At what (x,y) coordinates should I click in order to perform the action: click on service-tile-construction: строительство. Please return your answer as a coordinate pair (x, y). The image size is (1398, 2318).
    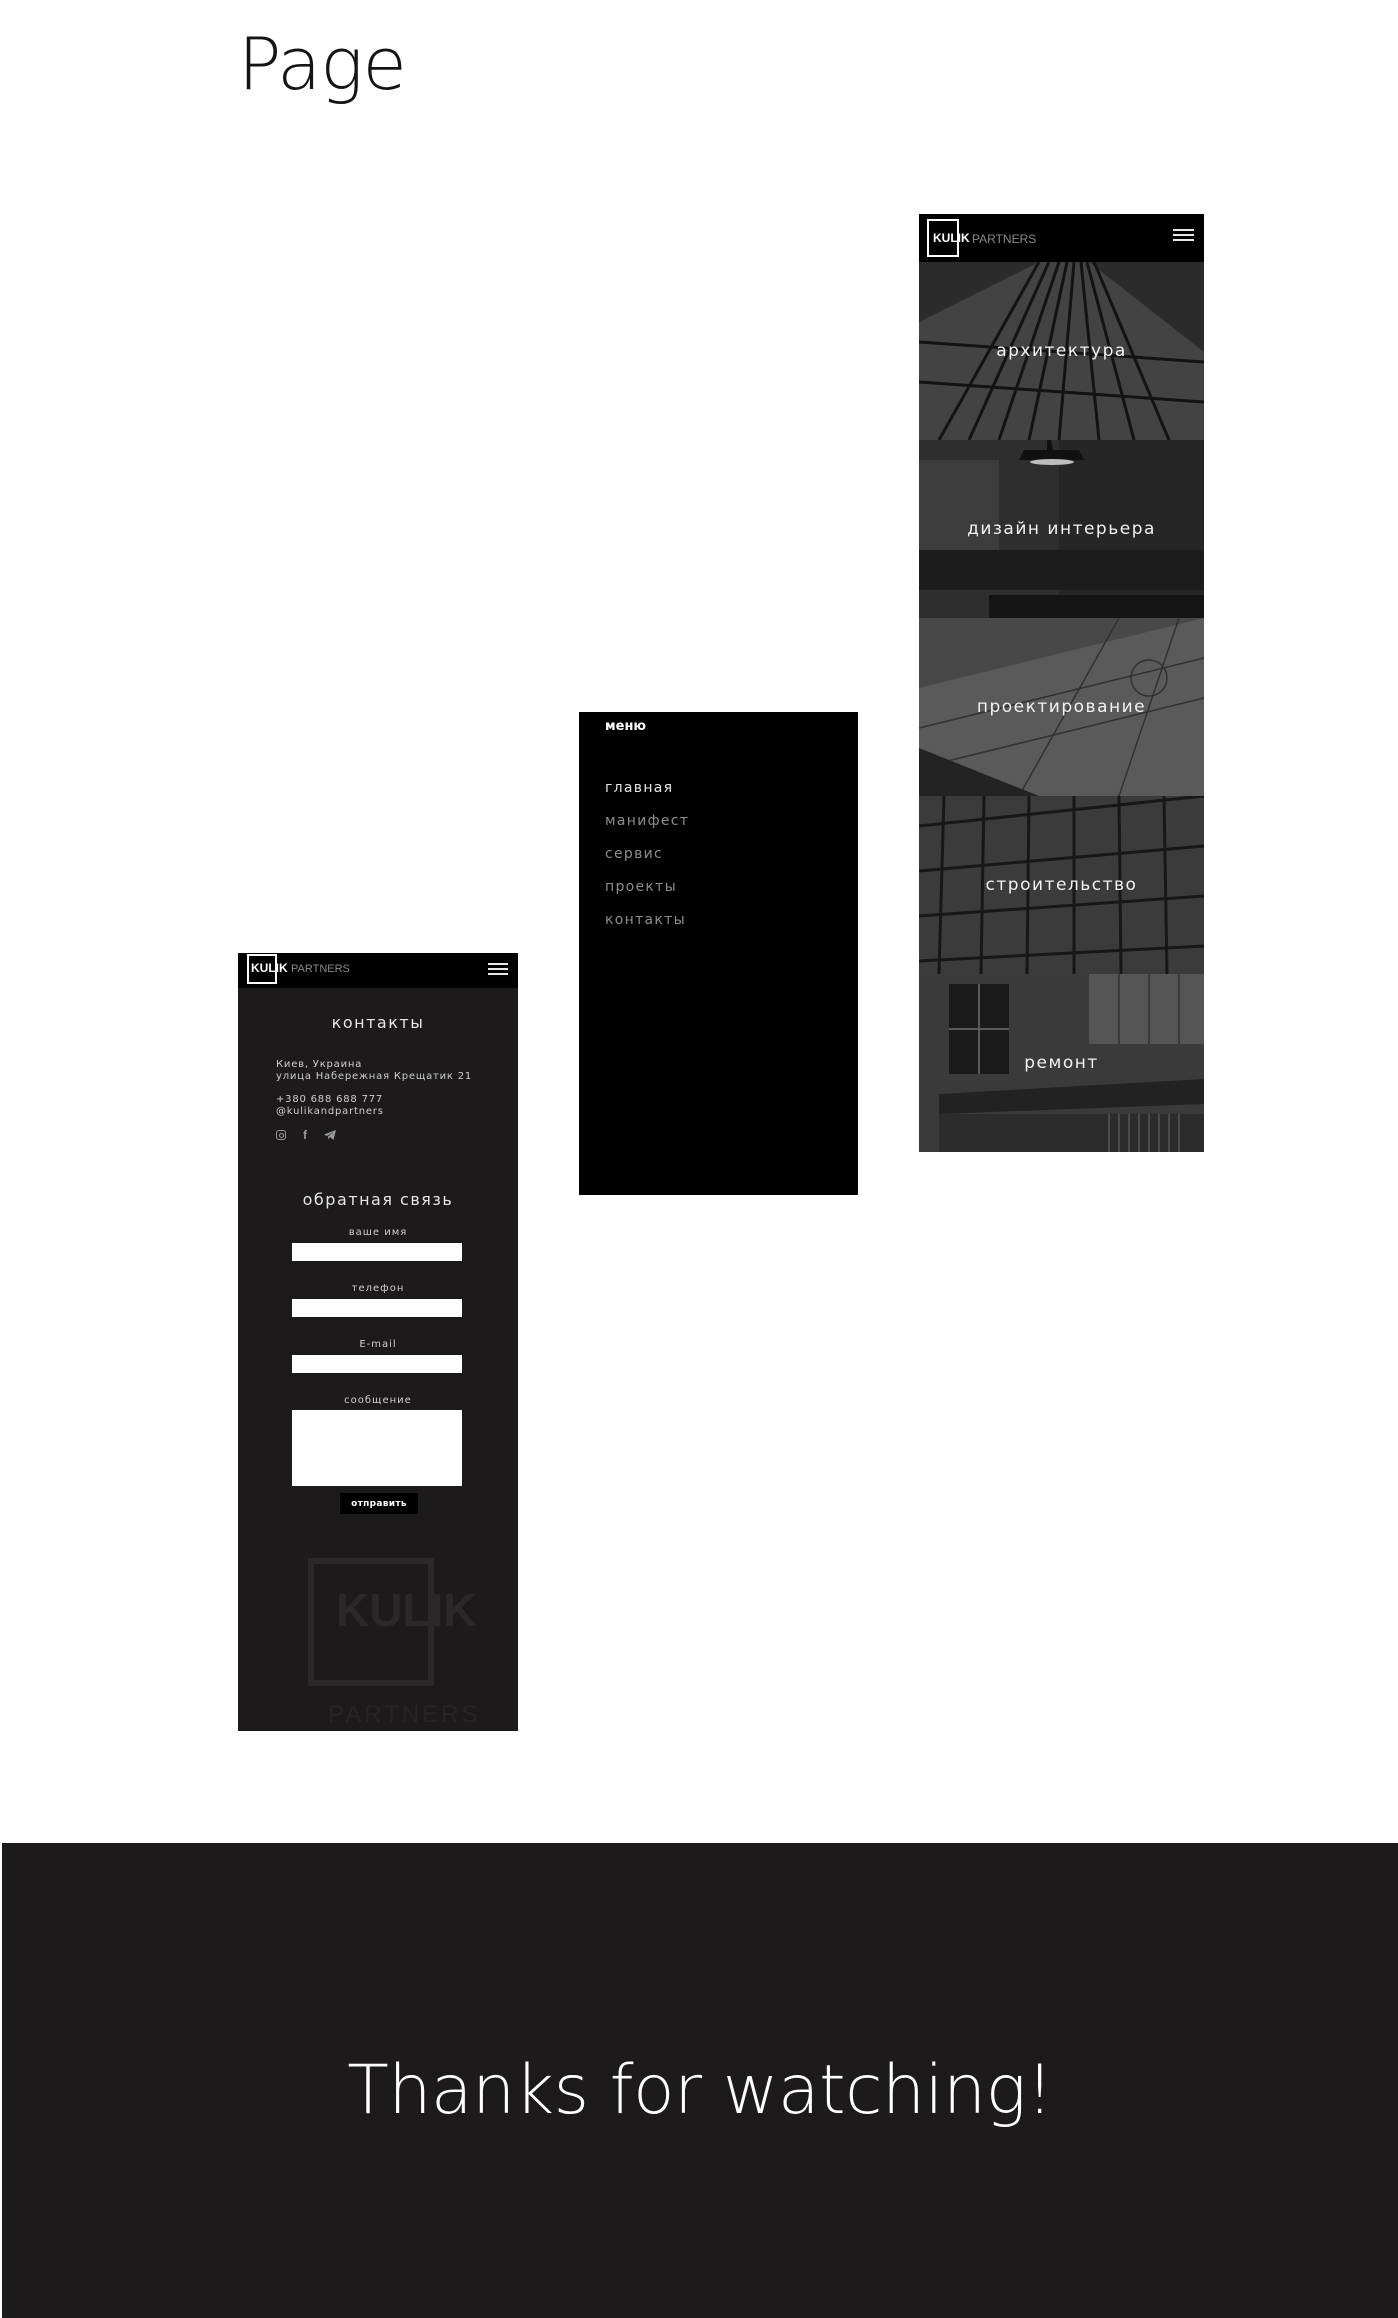
    Looking at the image, I should click on (1061, 885).